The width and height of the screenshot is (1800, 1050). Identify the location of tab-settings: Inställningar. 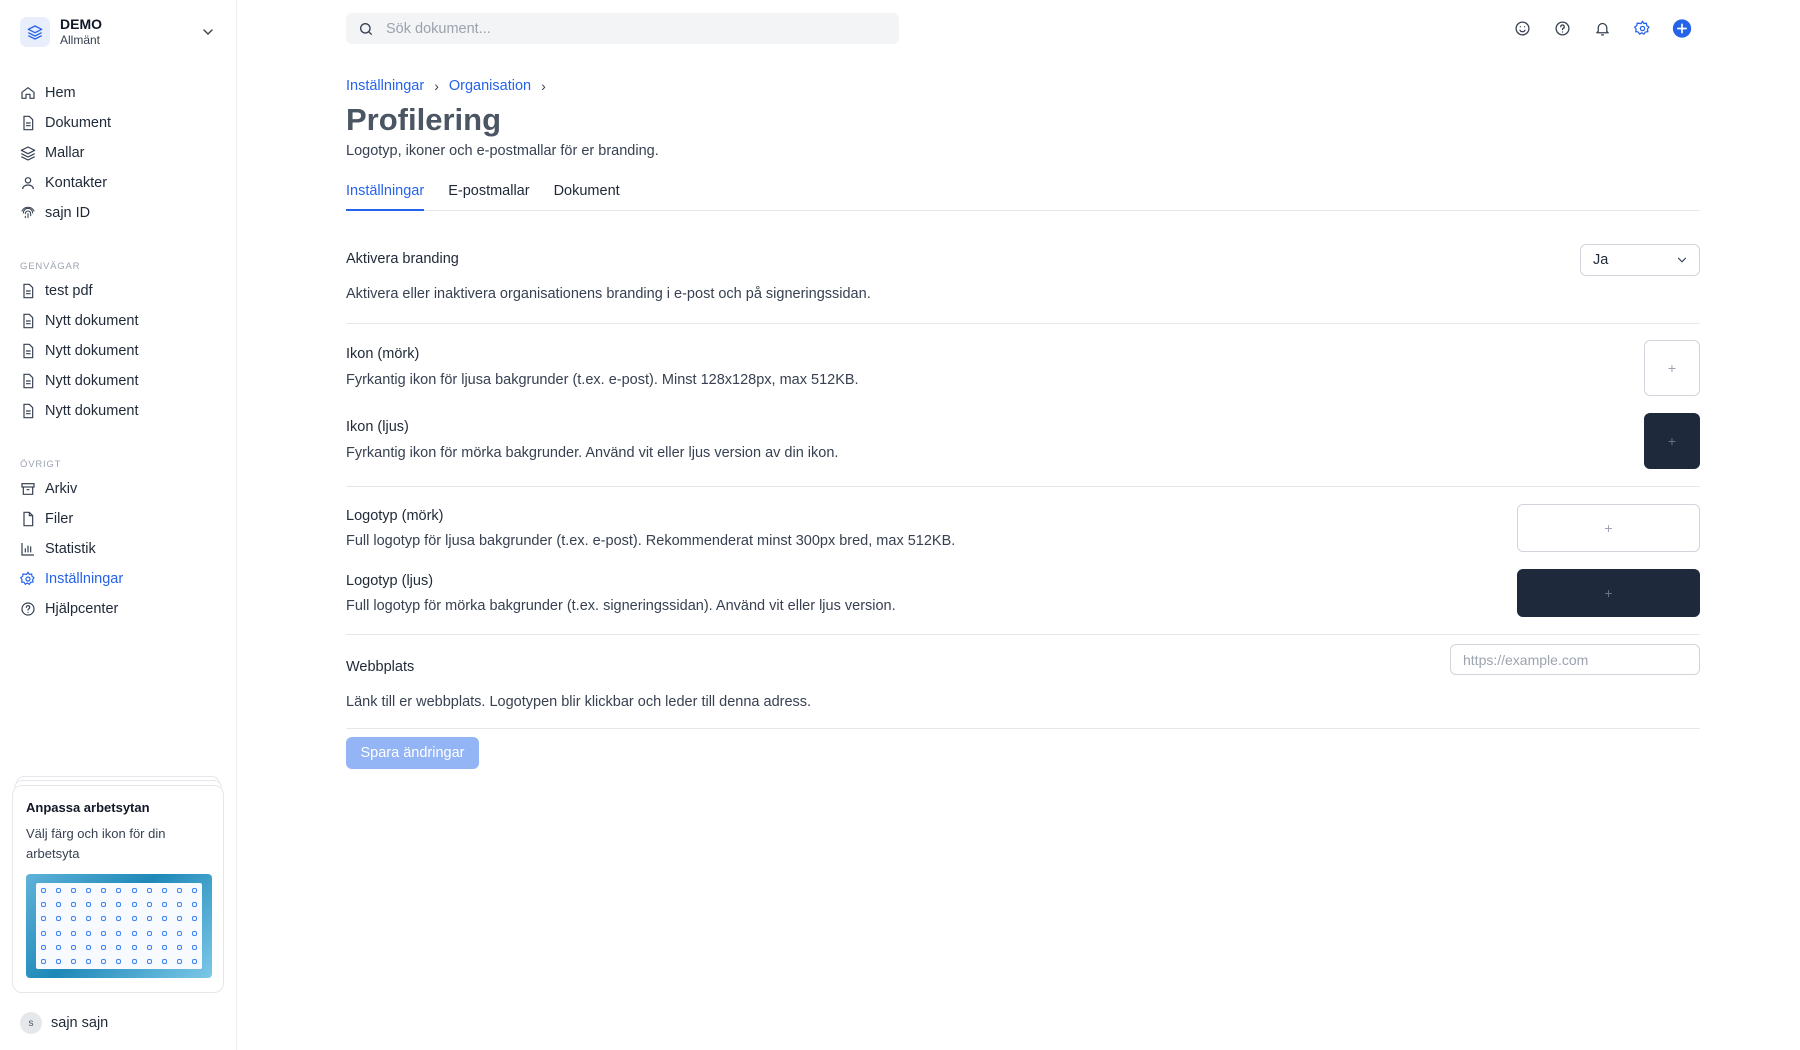
(385, 196).